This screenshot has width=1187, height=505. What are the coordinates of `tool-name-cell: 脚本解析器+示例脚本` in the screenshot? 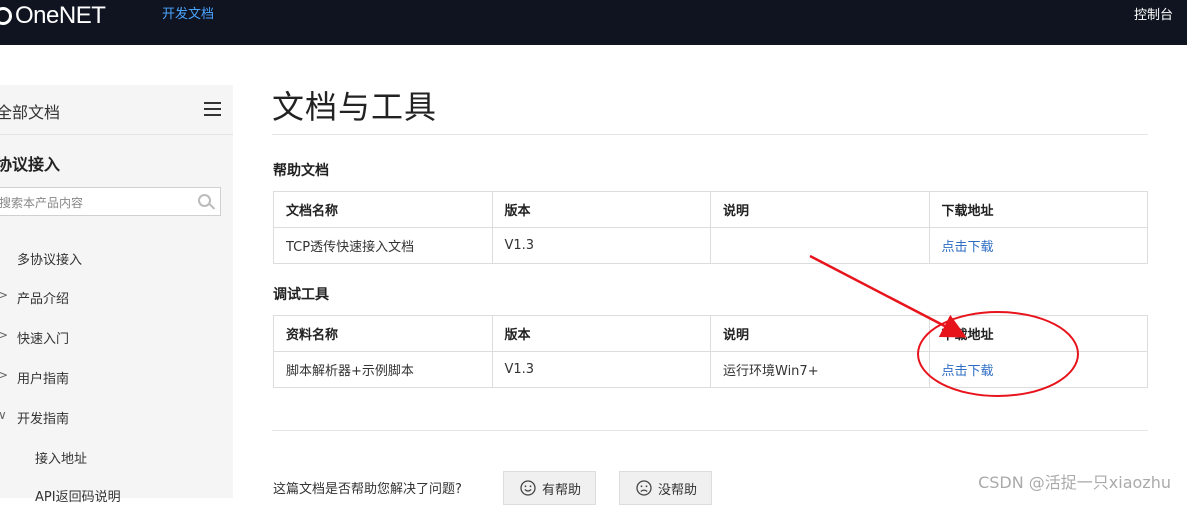 It's located at (383, 369).